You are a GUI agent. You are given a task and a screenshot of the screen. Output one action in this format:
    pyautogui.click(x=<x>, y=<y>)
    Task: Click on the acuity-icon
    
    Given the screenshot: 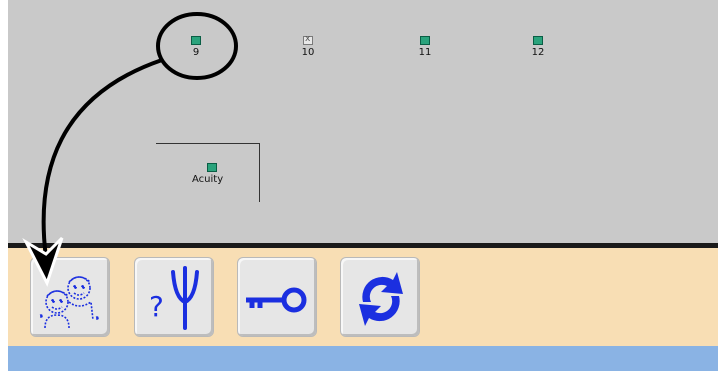 What is the action you would take?
    pyautogui.click(x=212, y=167)
    